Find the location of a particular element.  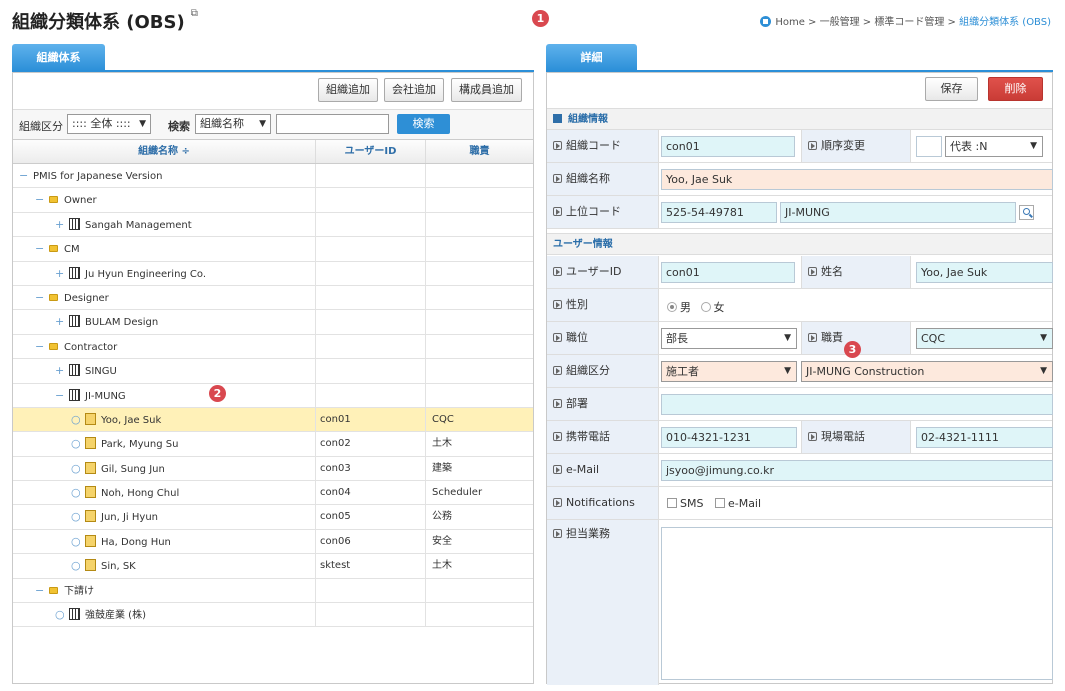

tree-row: − Designer is located at coordinates (273, 298).